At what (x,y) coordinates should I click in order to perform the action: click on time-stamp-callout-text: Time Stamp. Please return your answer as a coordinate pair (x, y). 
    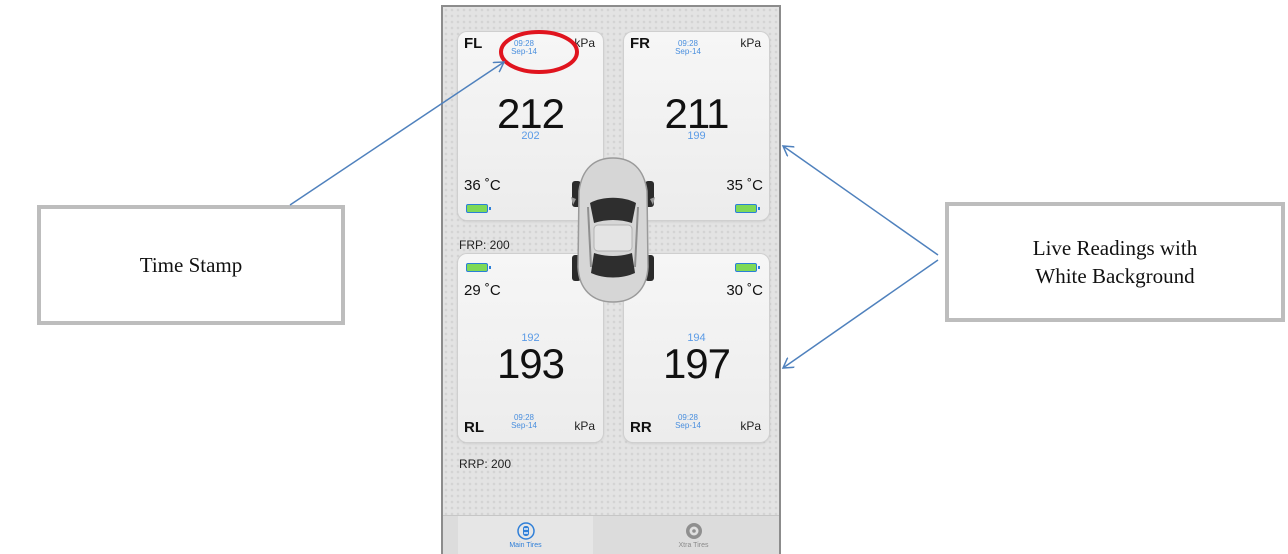
    Looking at the image, I should click on (191, 265).